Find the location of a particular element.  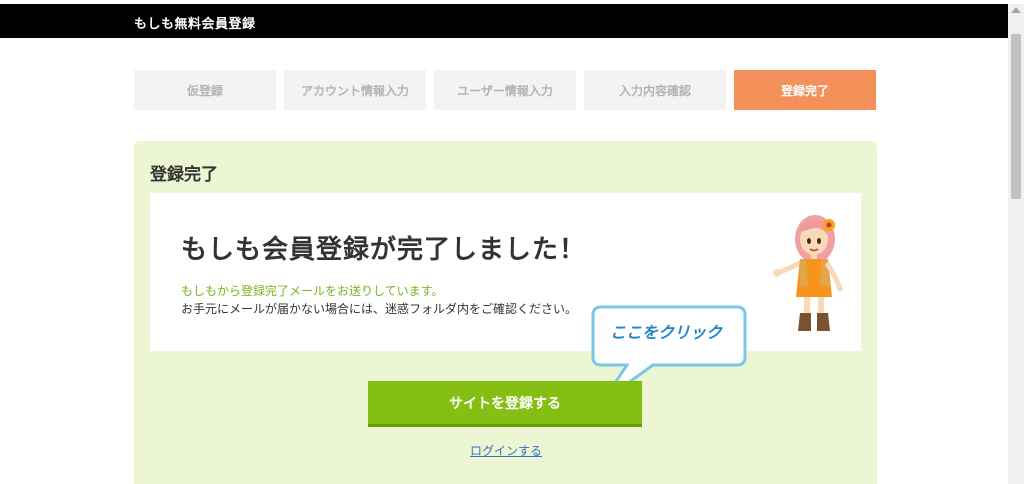

step-user-info: ユーザー情報入力 is located at coordinates (505, 90).